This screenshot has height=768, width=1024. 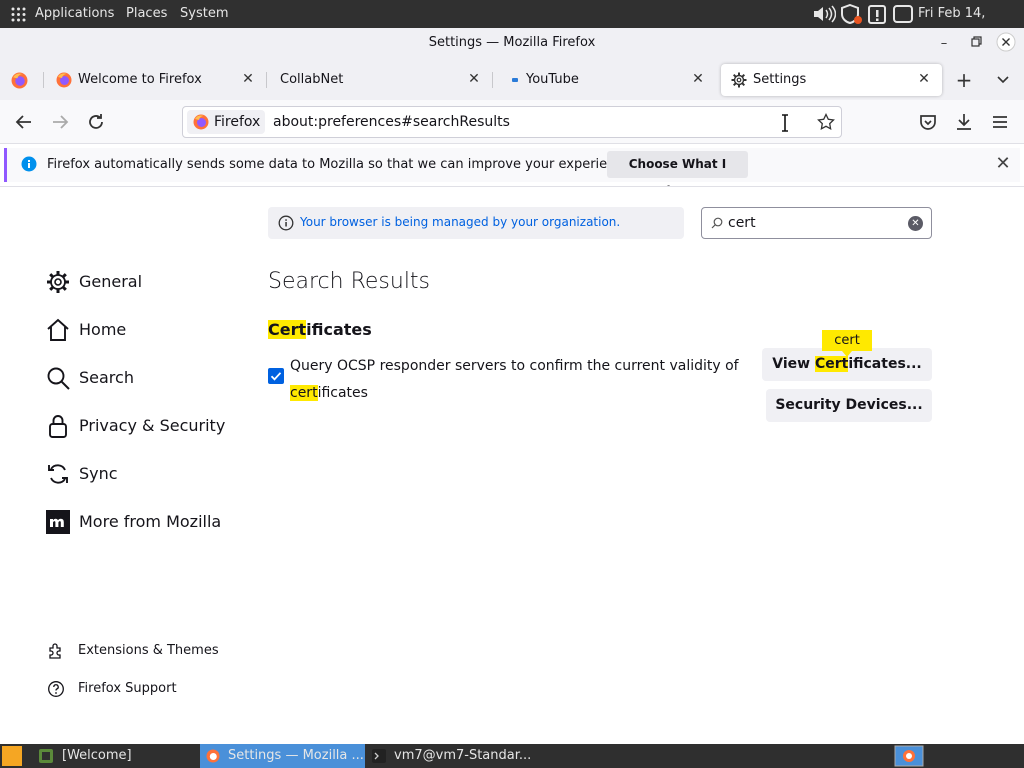 I want to click on url-text: about:preferences#searchResults, so click(x=391, y=122).